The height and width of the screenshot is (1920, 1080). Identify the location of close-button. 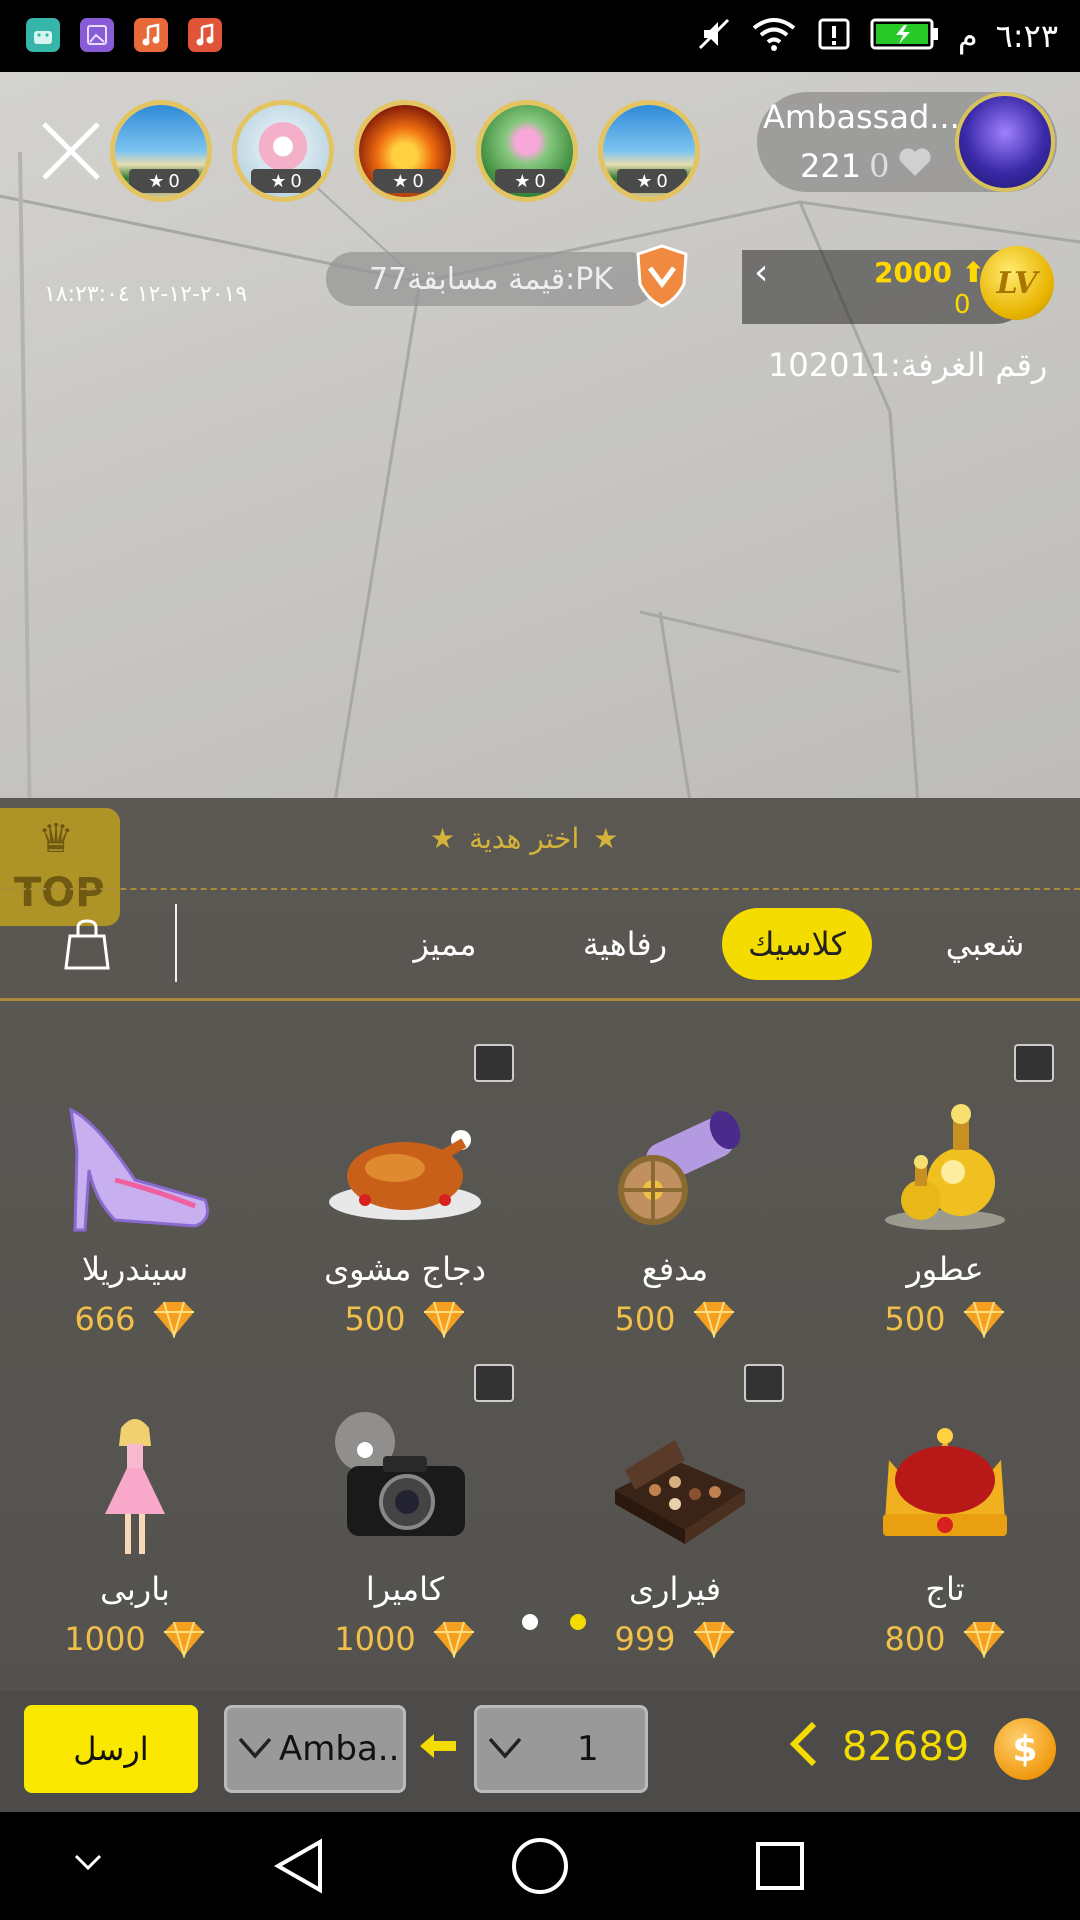
(71, 151).